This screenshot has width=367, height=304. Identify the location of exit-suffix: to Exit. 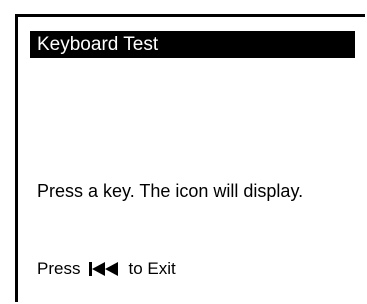
(152, 268).